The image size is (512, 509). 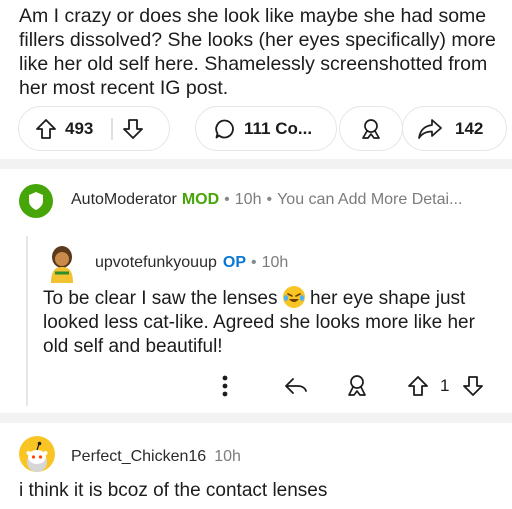 I want to click on award-button, so click(x=371, y=128).